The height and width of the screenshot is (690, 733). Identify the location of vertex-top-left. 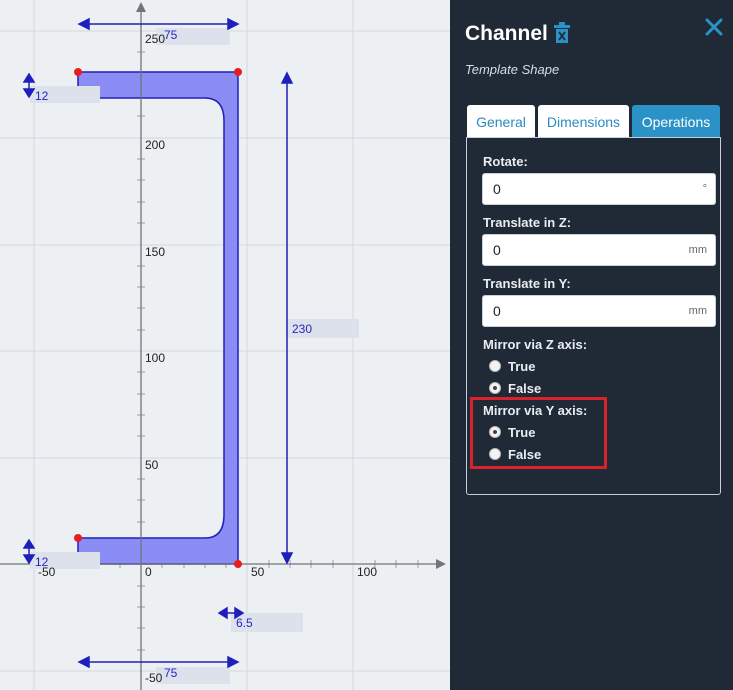
(78, 72).